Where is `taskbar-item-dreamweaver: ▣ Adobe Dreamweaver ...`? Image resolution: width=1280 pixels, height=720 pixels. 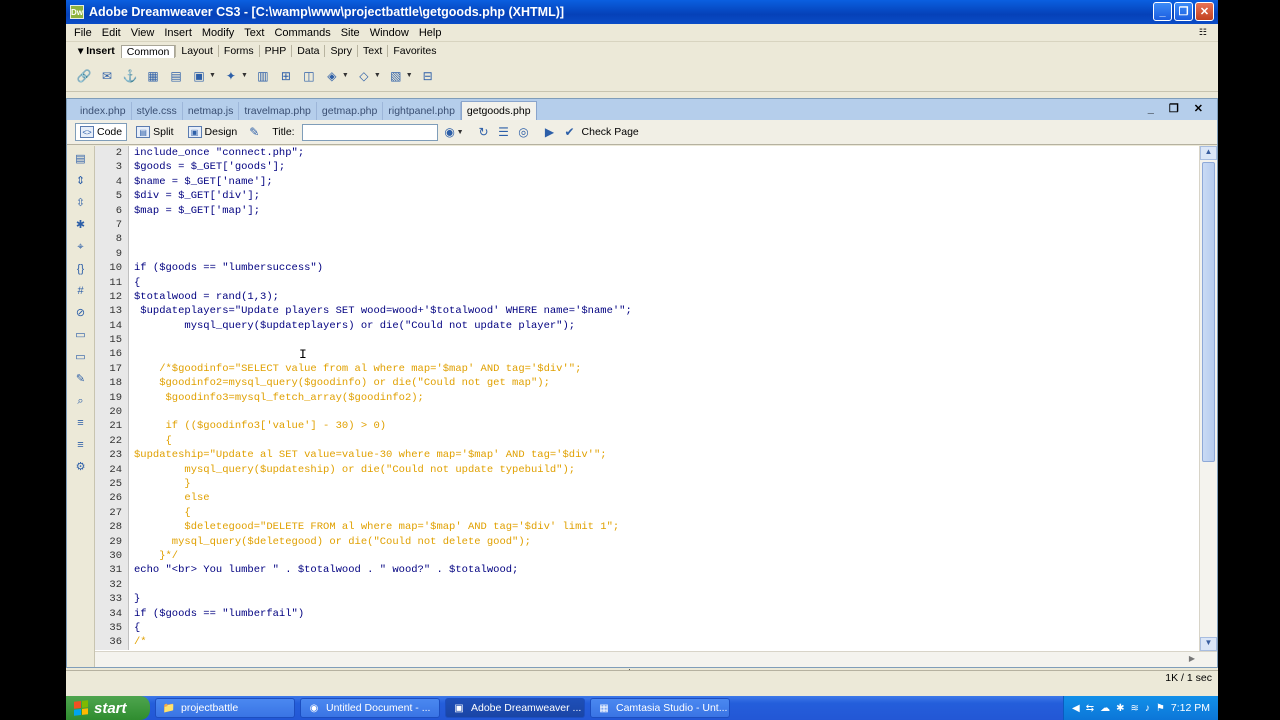
taskbar-item-dreamweaver: ▣ Adobe Dreamweaver ... is located at coordinates (515, 708).